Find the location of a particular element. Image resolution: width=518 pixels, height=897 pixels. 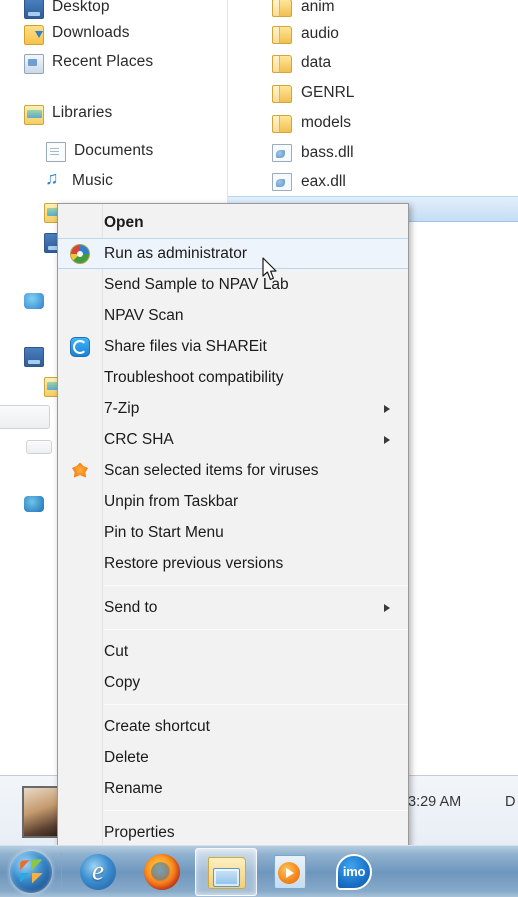

menu-item-unpin-from-taskbar: Unpin from Taskbar is located at coordinates (233, 501).